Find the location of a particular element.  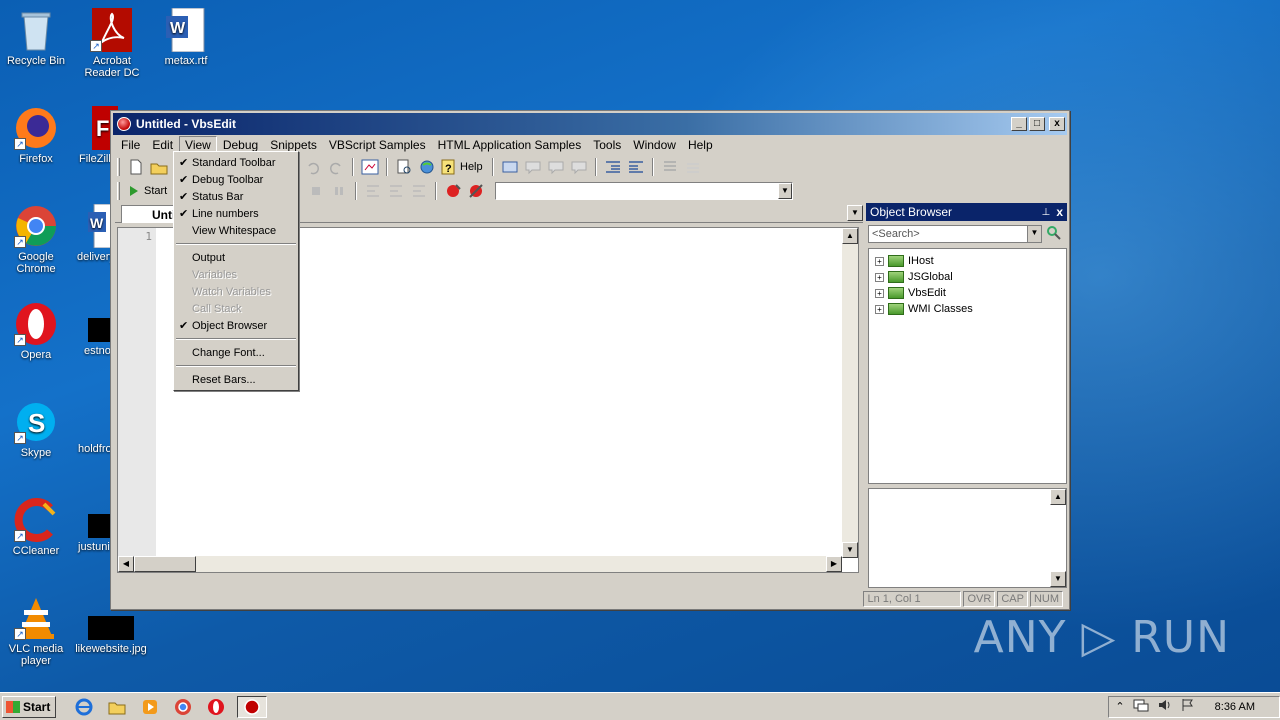

menu-item-status-bar: ✔ Status Bar is located at coordinates (236, 196).